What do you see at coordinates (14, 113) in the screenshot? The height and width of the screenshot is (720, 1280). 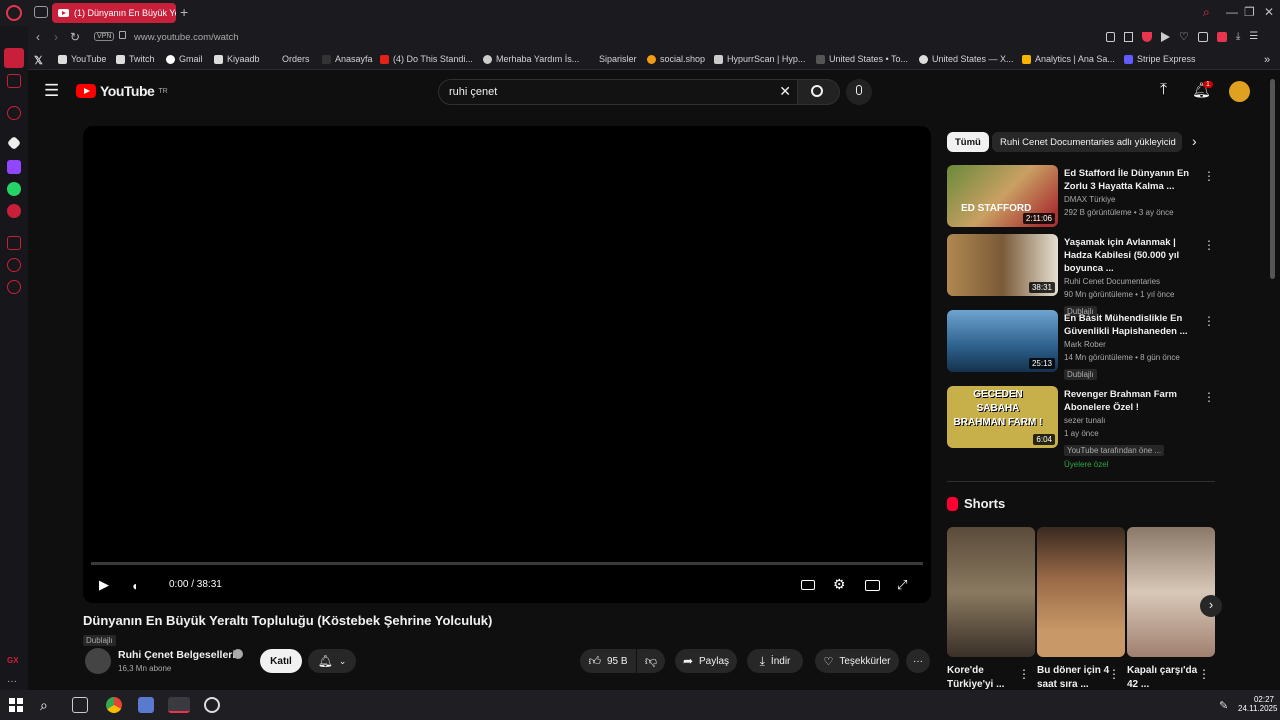 I see `refresh-icon` at bounding box center [14, 113].